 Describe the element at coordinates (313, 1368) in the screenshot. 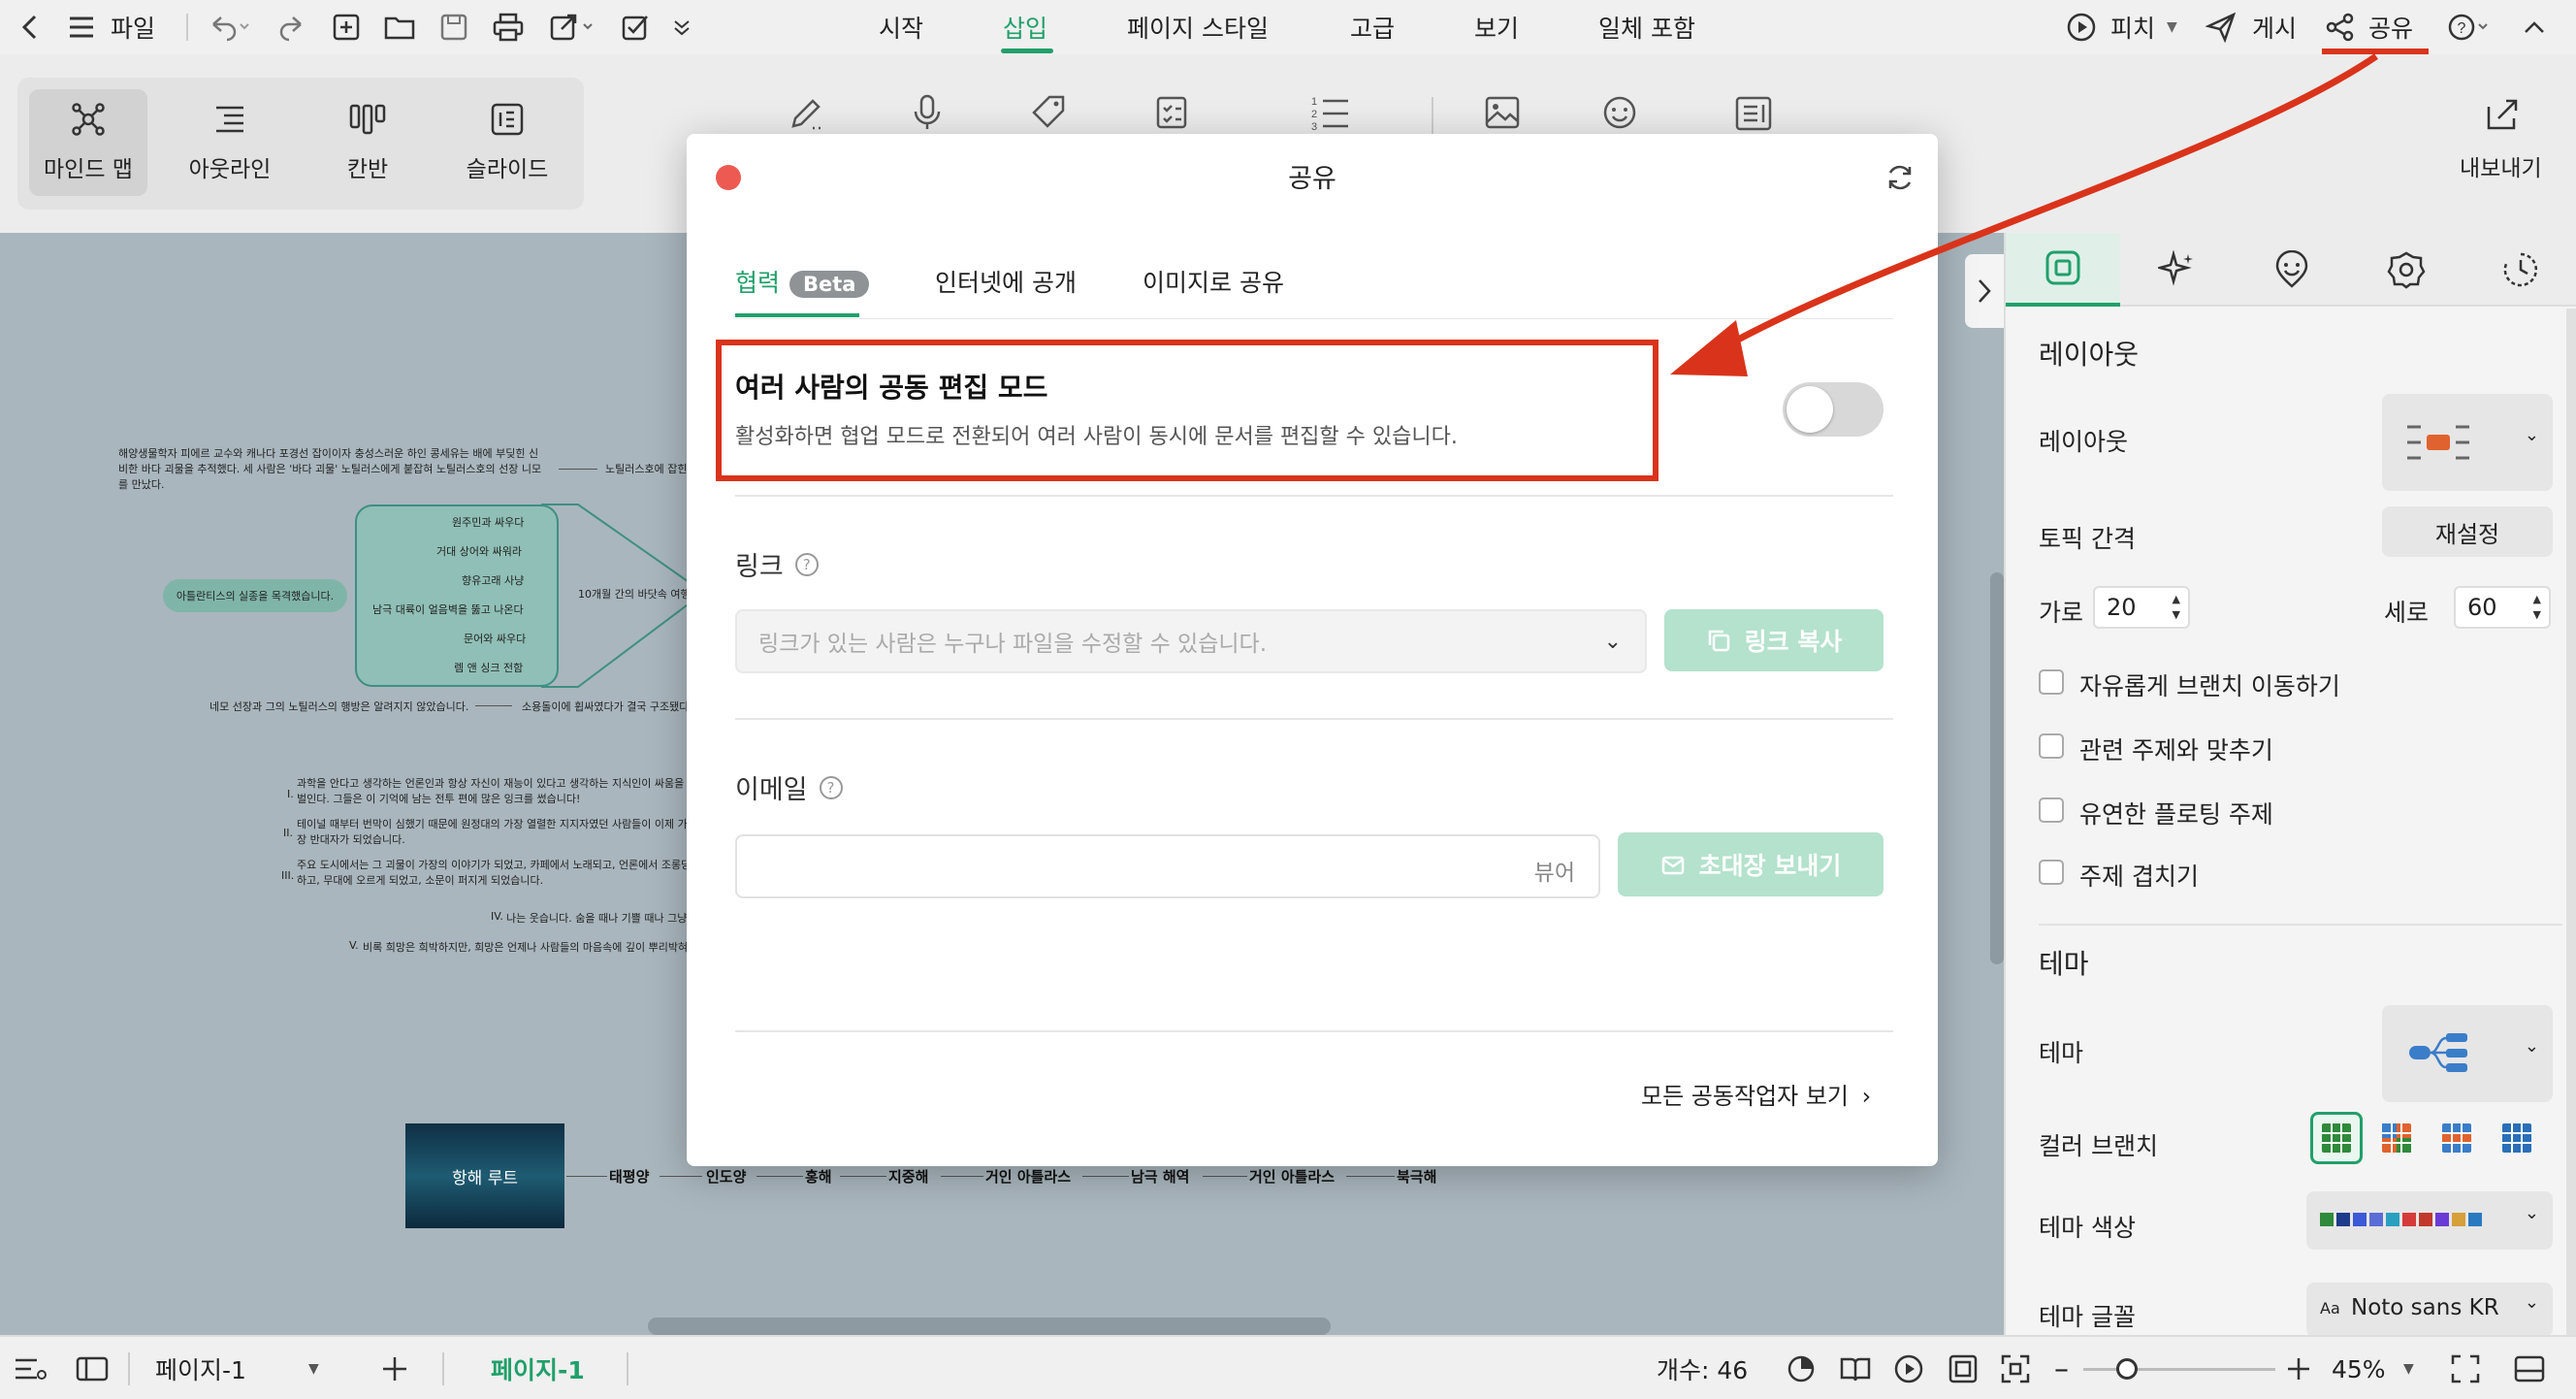

I see `page-select-dropdown-icon: ▼` at that location.